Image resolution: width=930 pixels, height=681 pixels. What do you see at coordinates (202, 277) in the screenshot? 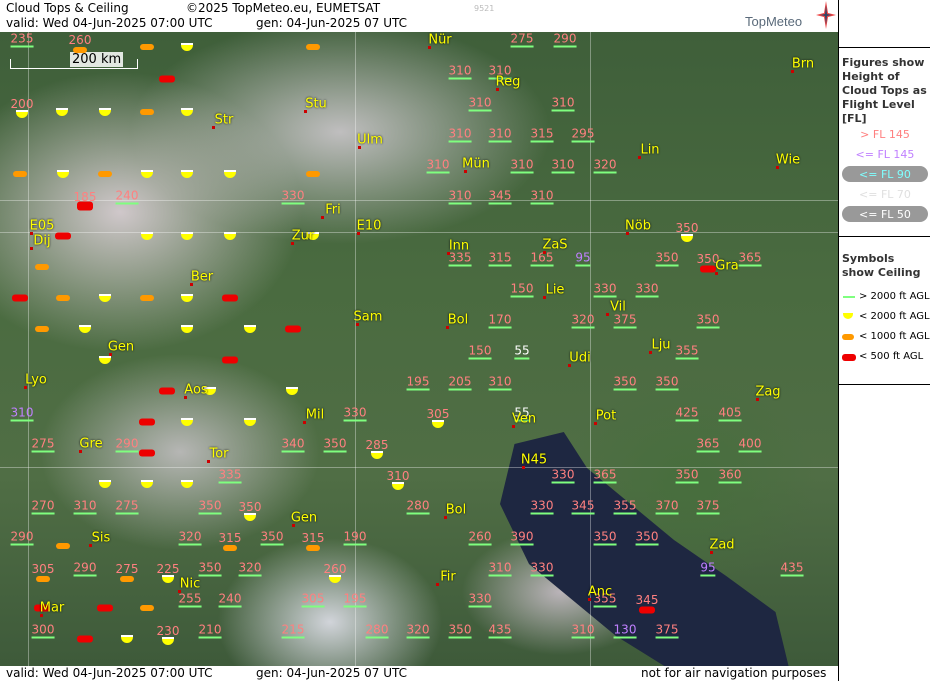
I see `city-label: Ber` at bounding box center [202, 277].